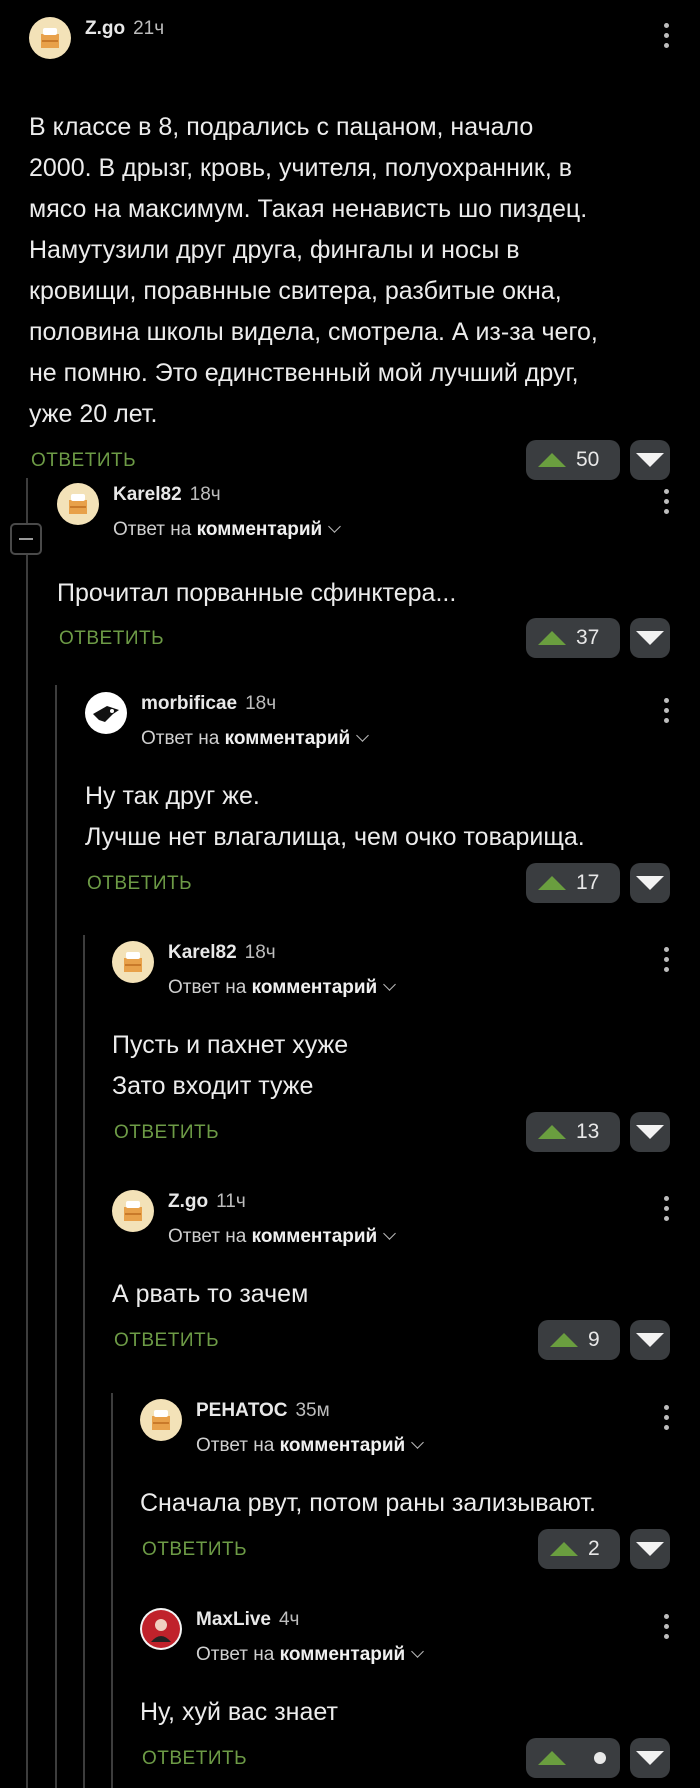 This screenshot has width=700, height=1788. I want to click on author-name: MaxLive 4ч, so click(247, 1620).